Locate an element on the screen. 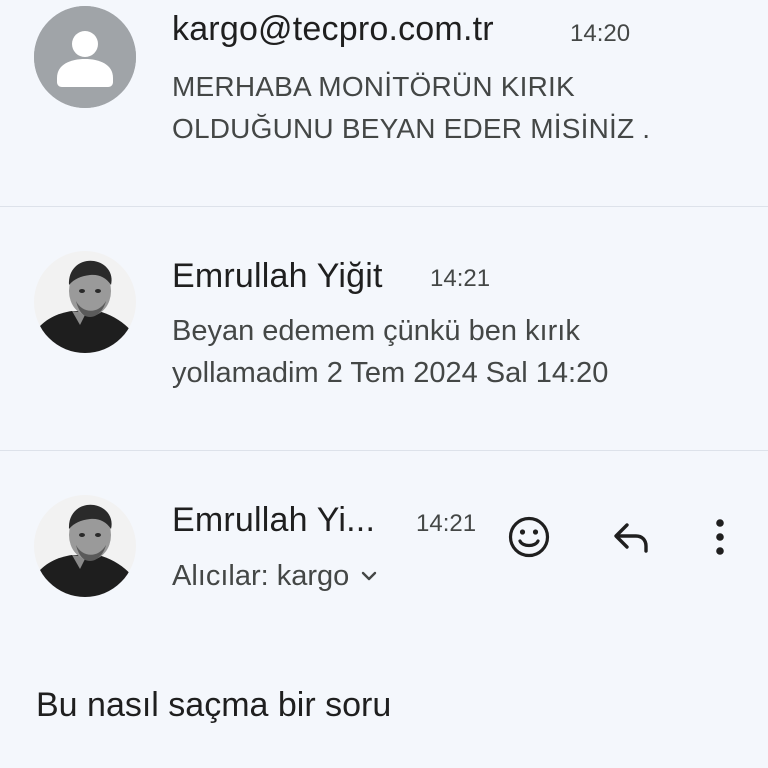 This screenshot has height=768, width=768. more-options-button is located at coordinates (720, 537).